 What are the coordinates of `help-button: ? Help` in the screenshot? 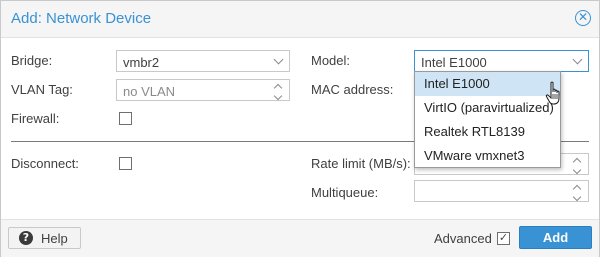 It's located at (44, 238).